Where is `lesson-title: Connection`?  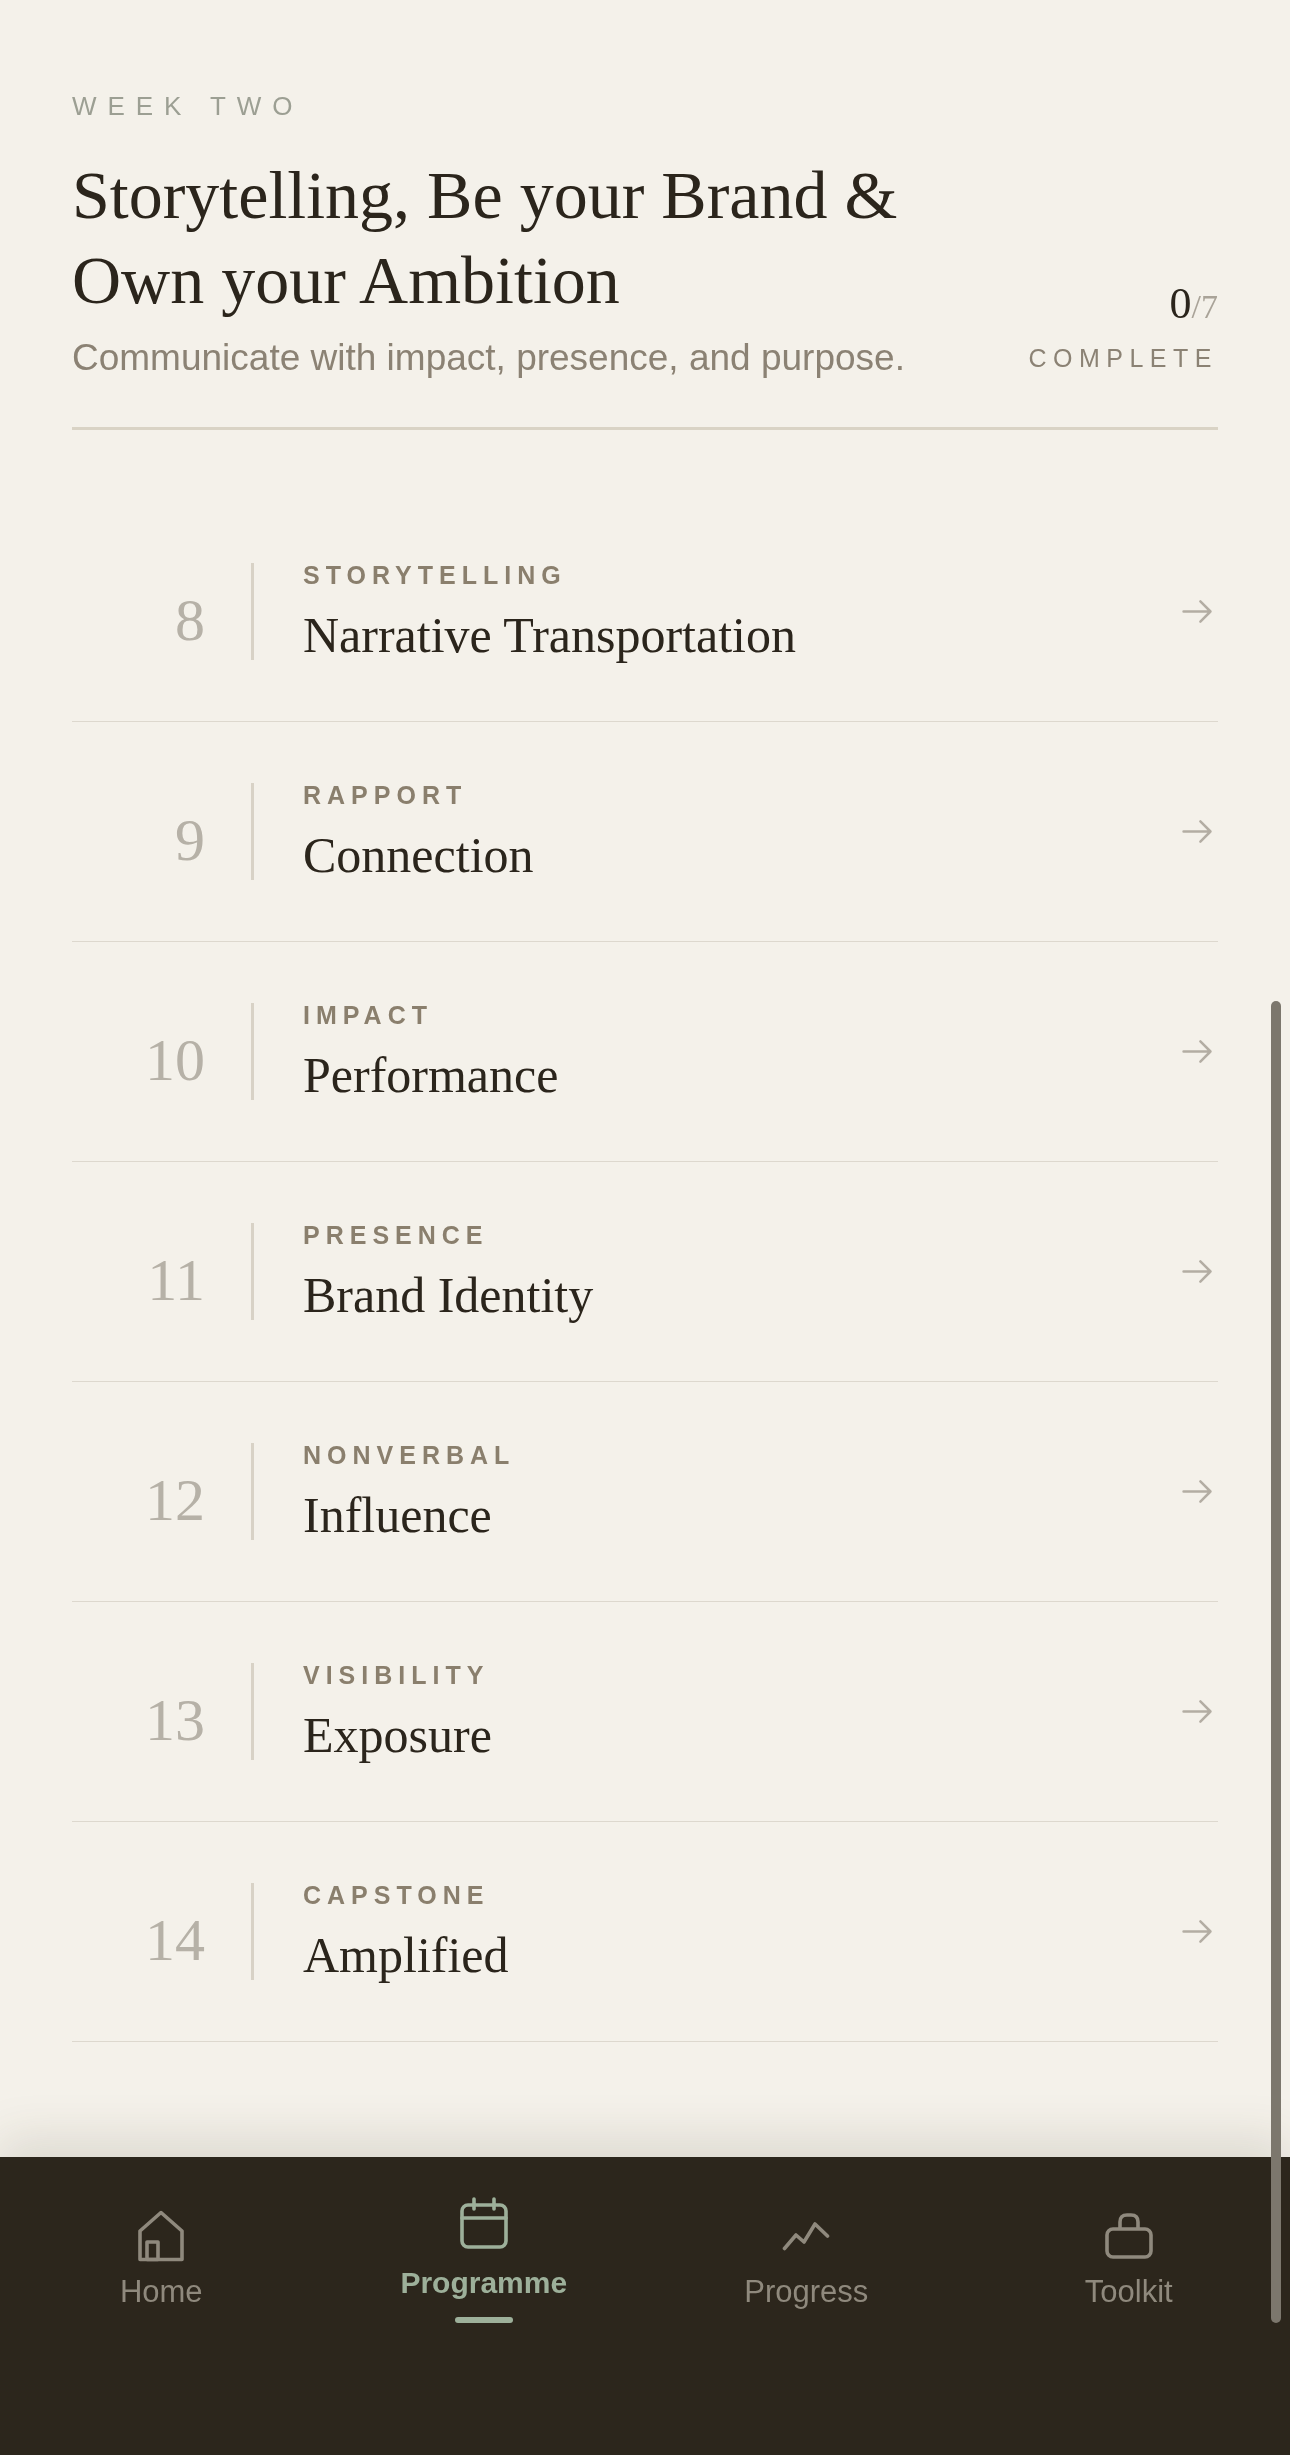 lesson-title: Connection is located at coordinates (418, 854).